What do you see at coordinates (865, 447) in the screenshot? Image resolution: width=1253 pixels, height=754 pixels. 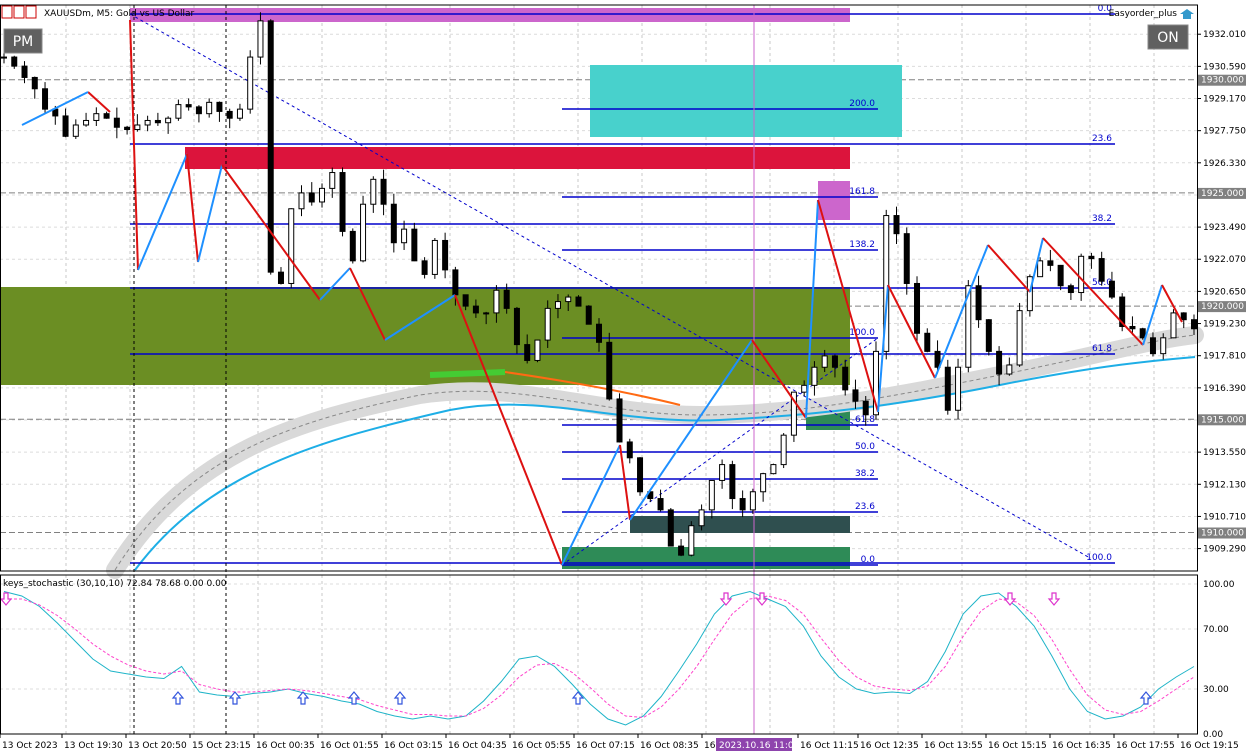 I see `fib-ext-label: 50.0` at bounding box center [865, 447].